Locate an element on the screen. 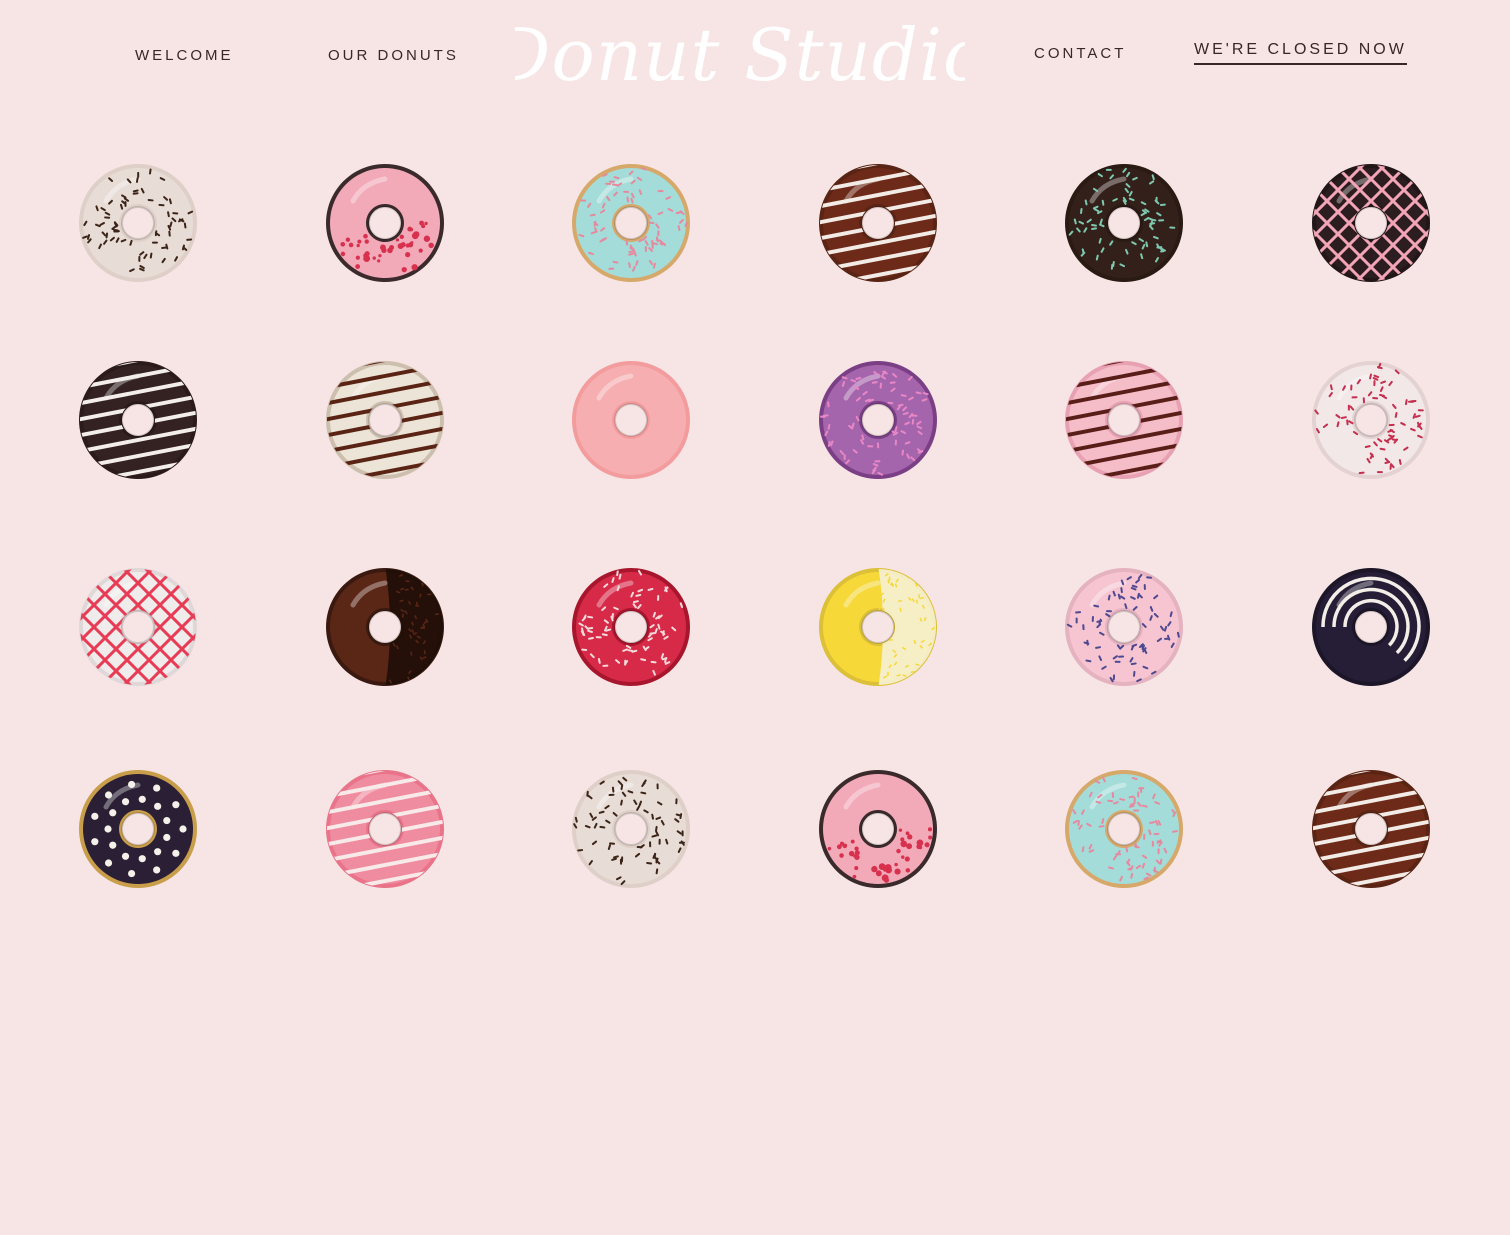  dark-pearl-donut-icon is located at coordinates (138, 829).